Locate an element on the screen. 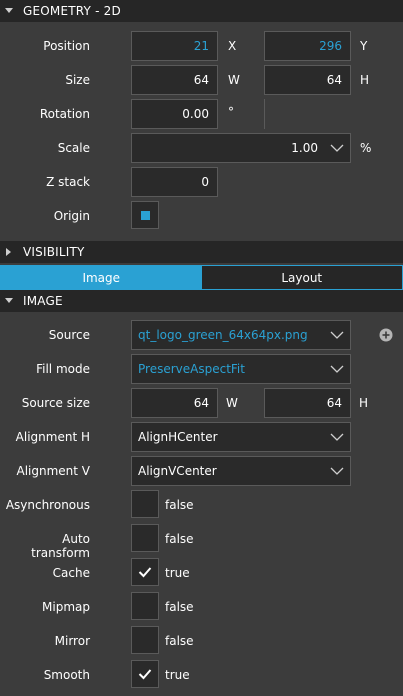 This screenshot has height=696, width=403. cache-checkbox is located at coordinates (145, 572).